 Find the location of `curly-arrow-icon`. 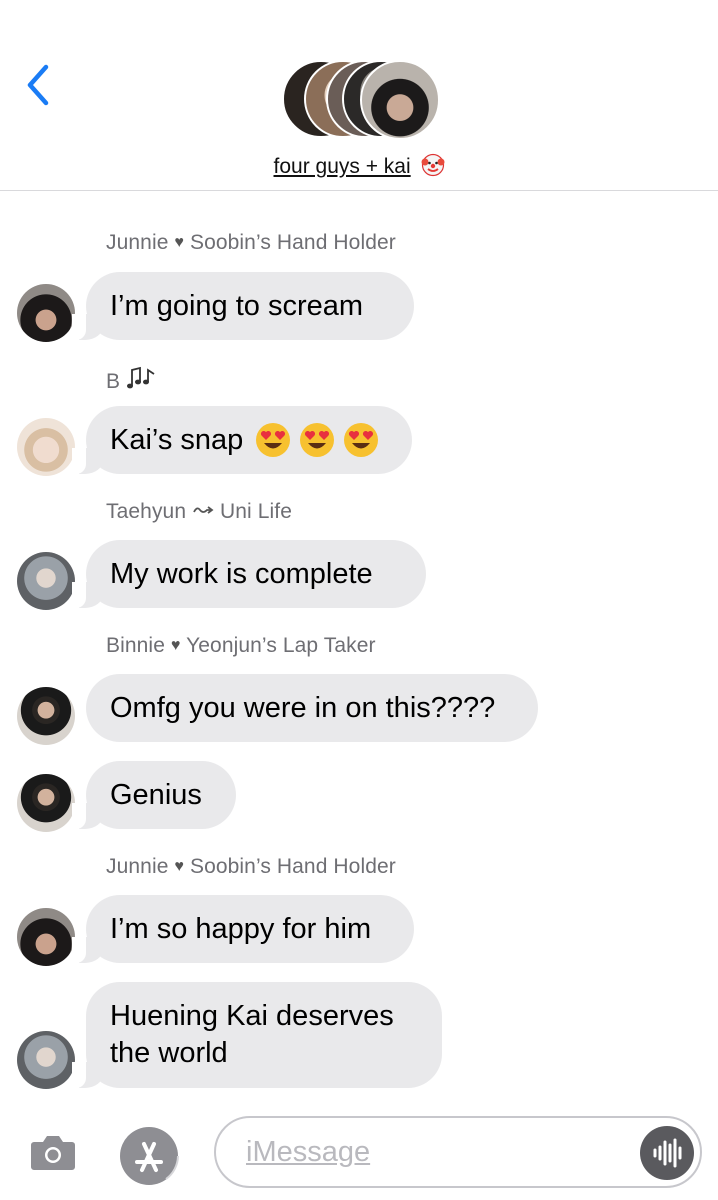

curly-arrow-icon is located at coordinates (203, 510).